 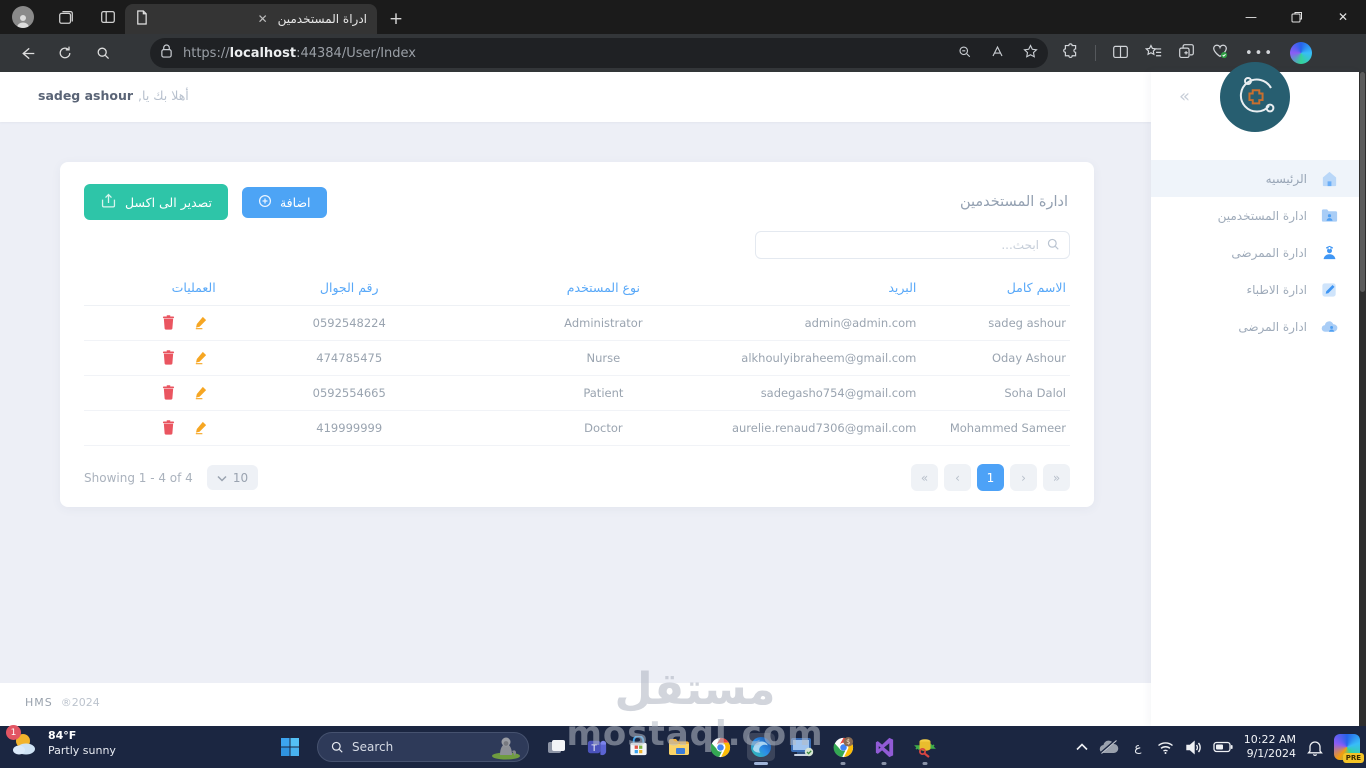 What do you see at coordinates (1153, 53) in the screenshot?
I see `favorites-list-icon` at bounding box center [1153, 53].